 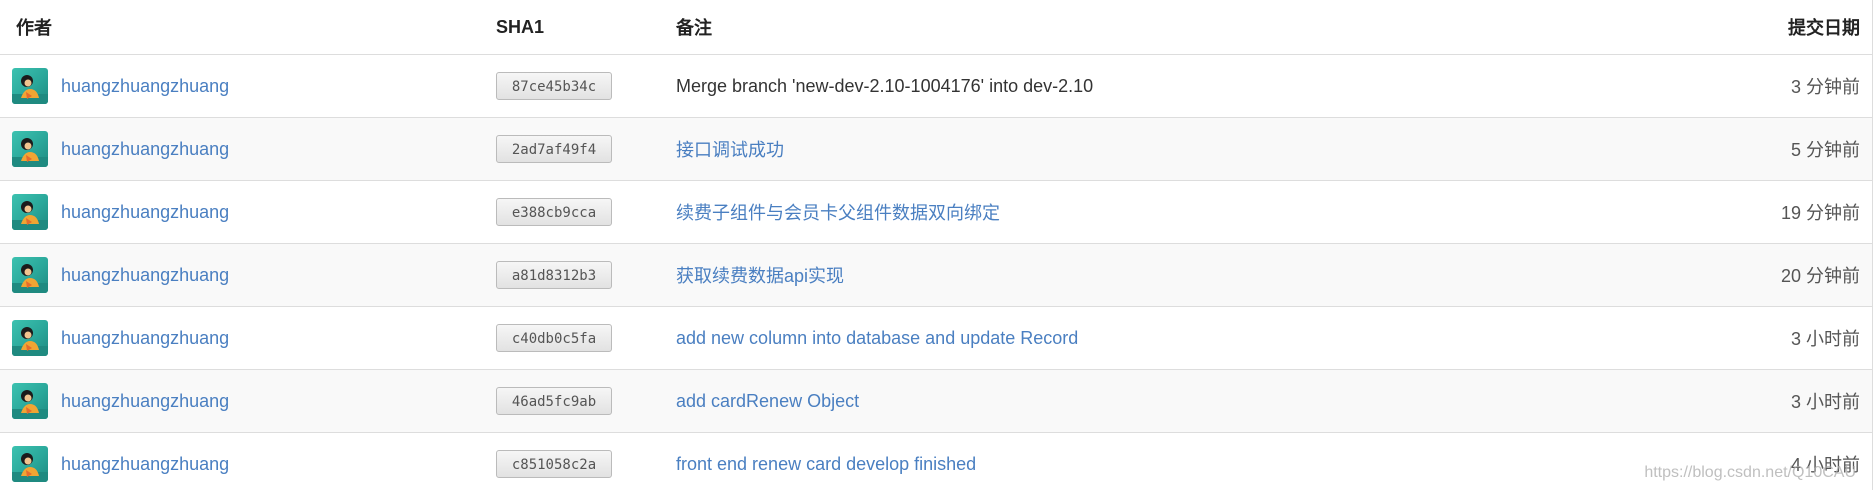 I want to click on sha-cell: c851058c2a, so click(x=586, y=464).